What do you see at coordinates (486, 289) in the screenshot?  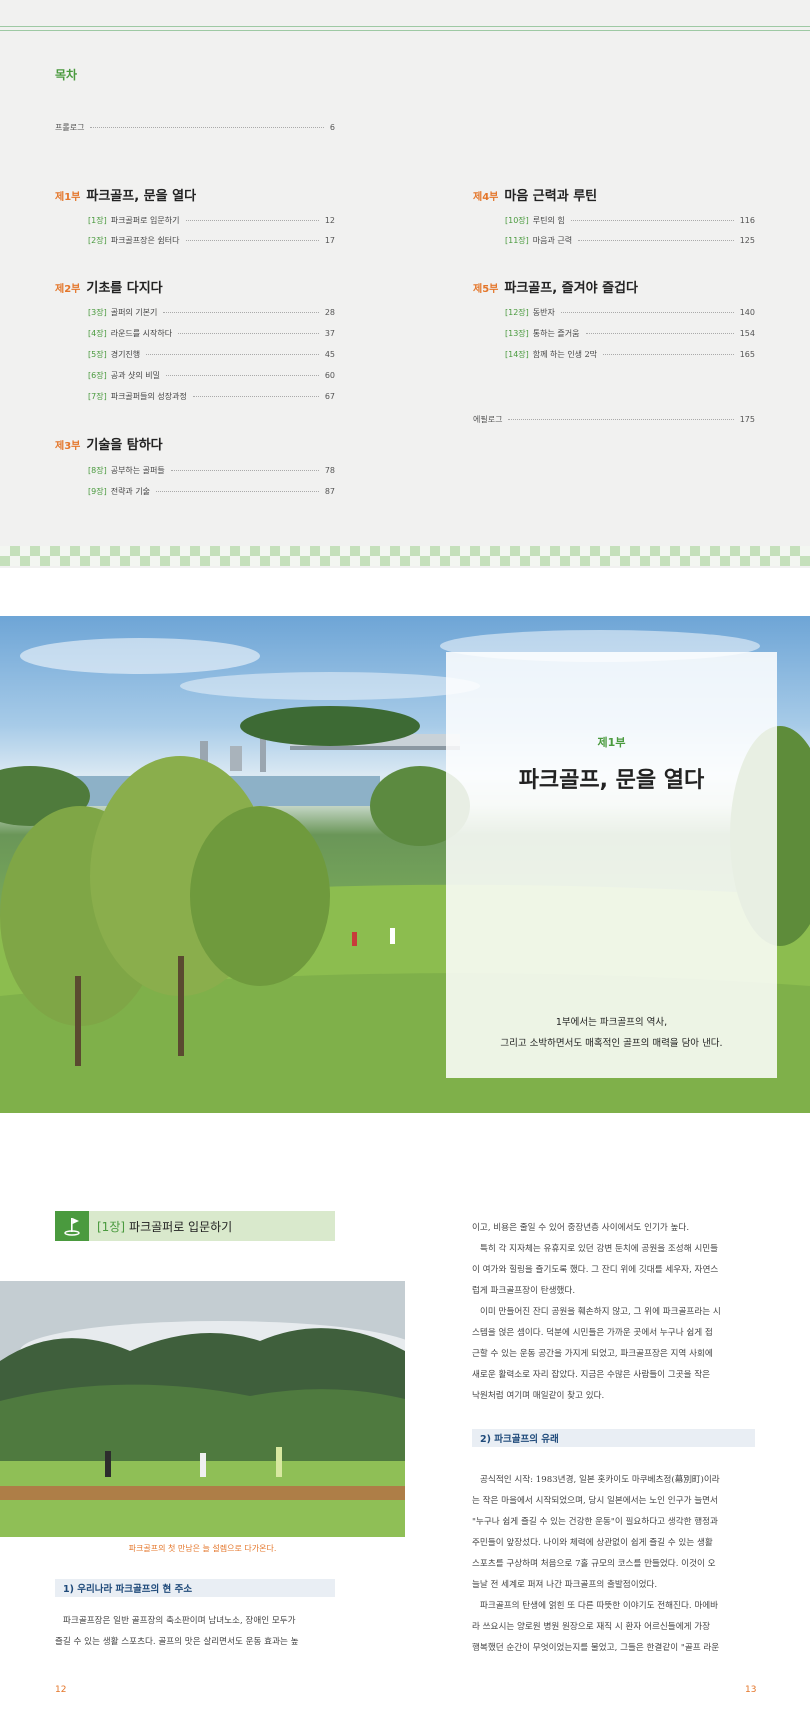 I see `part-number: 제5부` at bounding box center [486, 289].